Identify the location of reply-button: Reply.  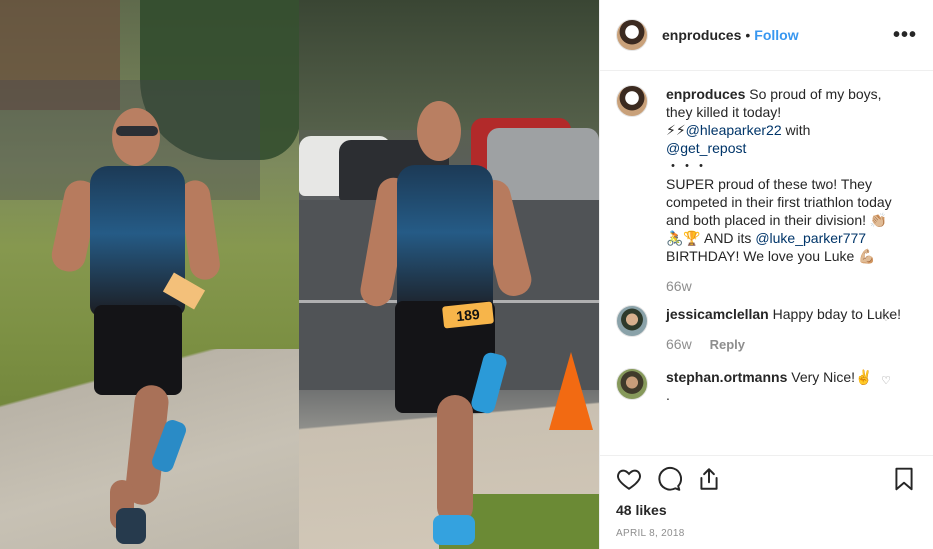
(727, 344).